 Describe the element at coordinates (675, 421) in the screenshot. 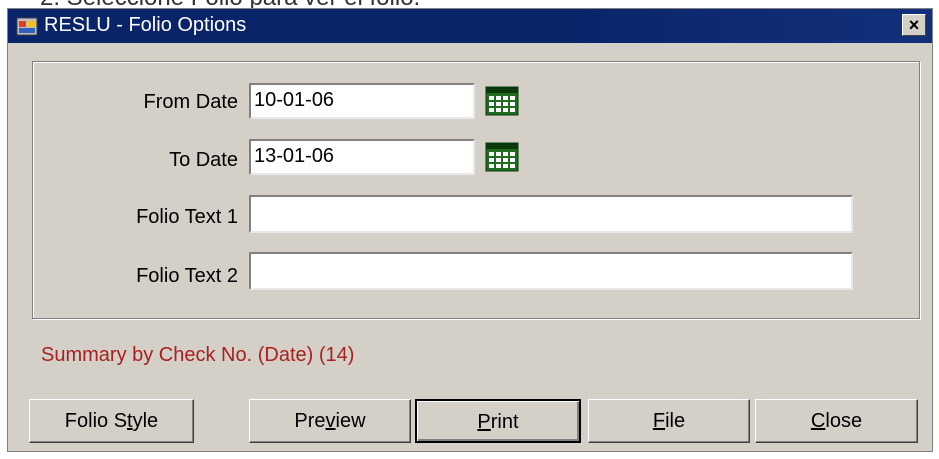

I see `file-label-after: ile` at that location.